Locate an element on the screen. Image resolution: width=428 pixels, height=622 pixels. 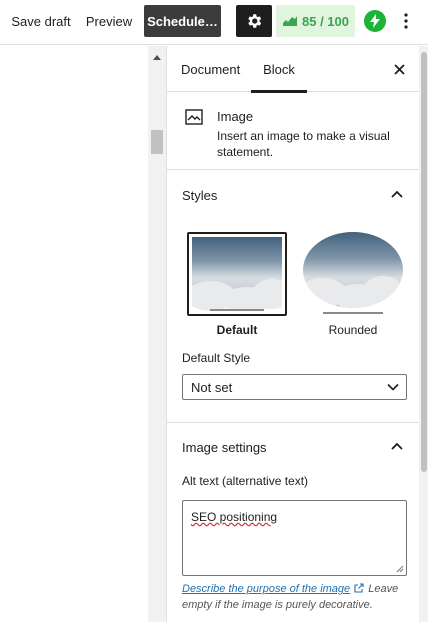
sidebar-scrollbar is located at coordinates (423, 334).